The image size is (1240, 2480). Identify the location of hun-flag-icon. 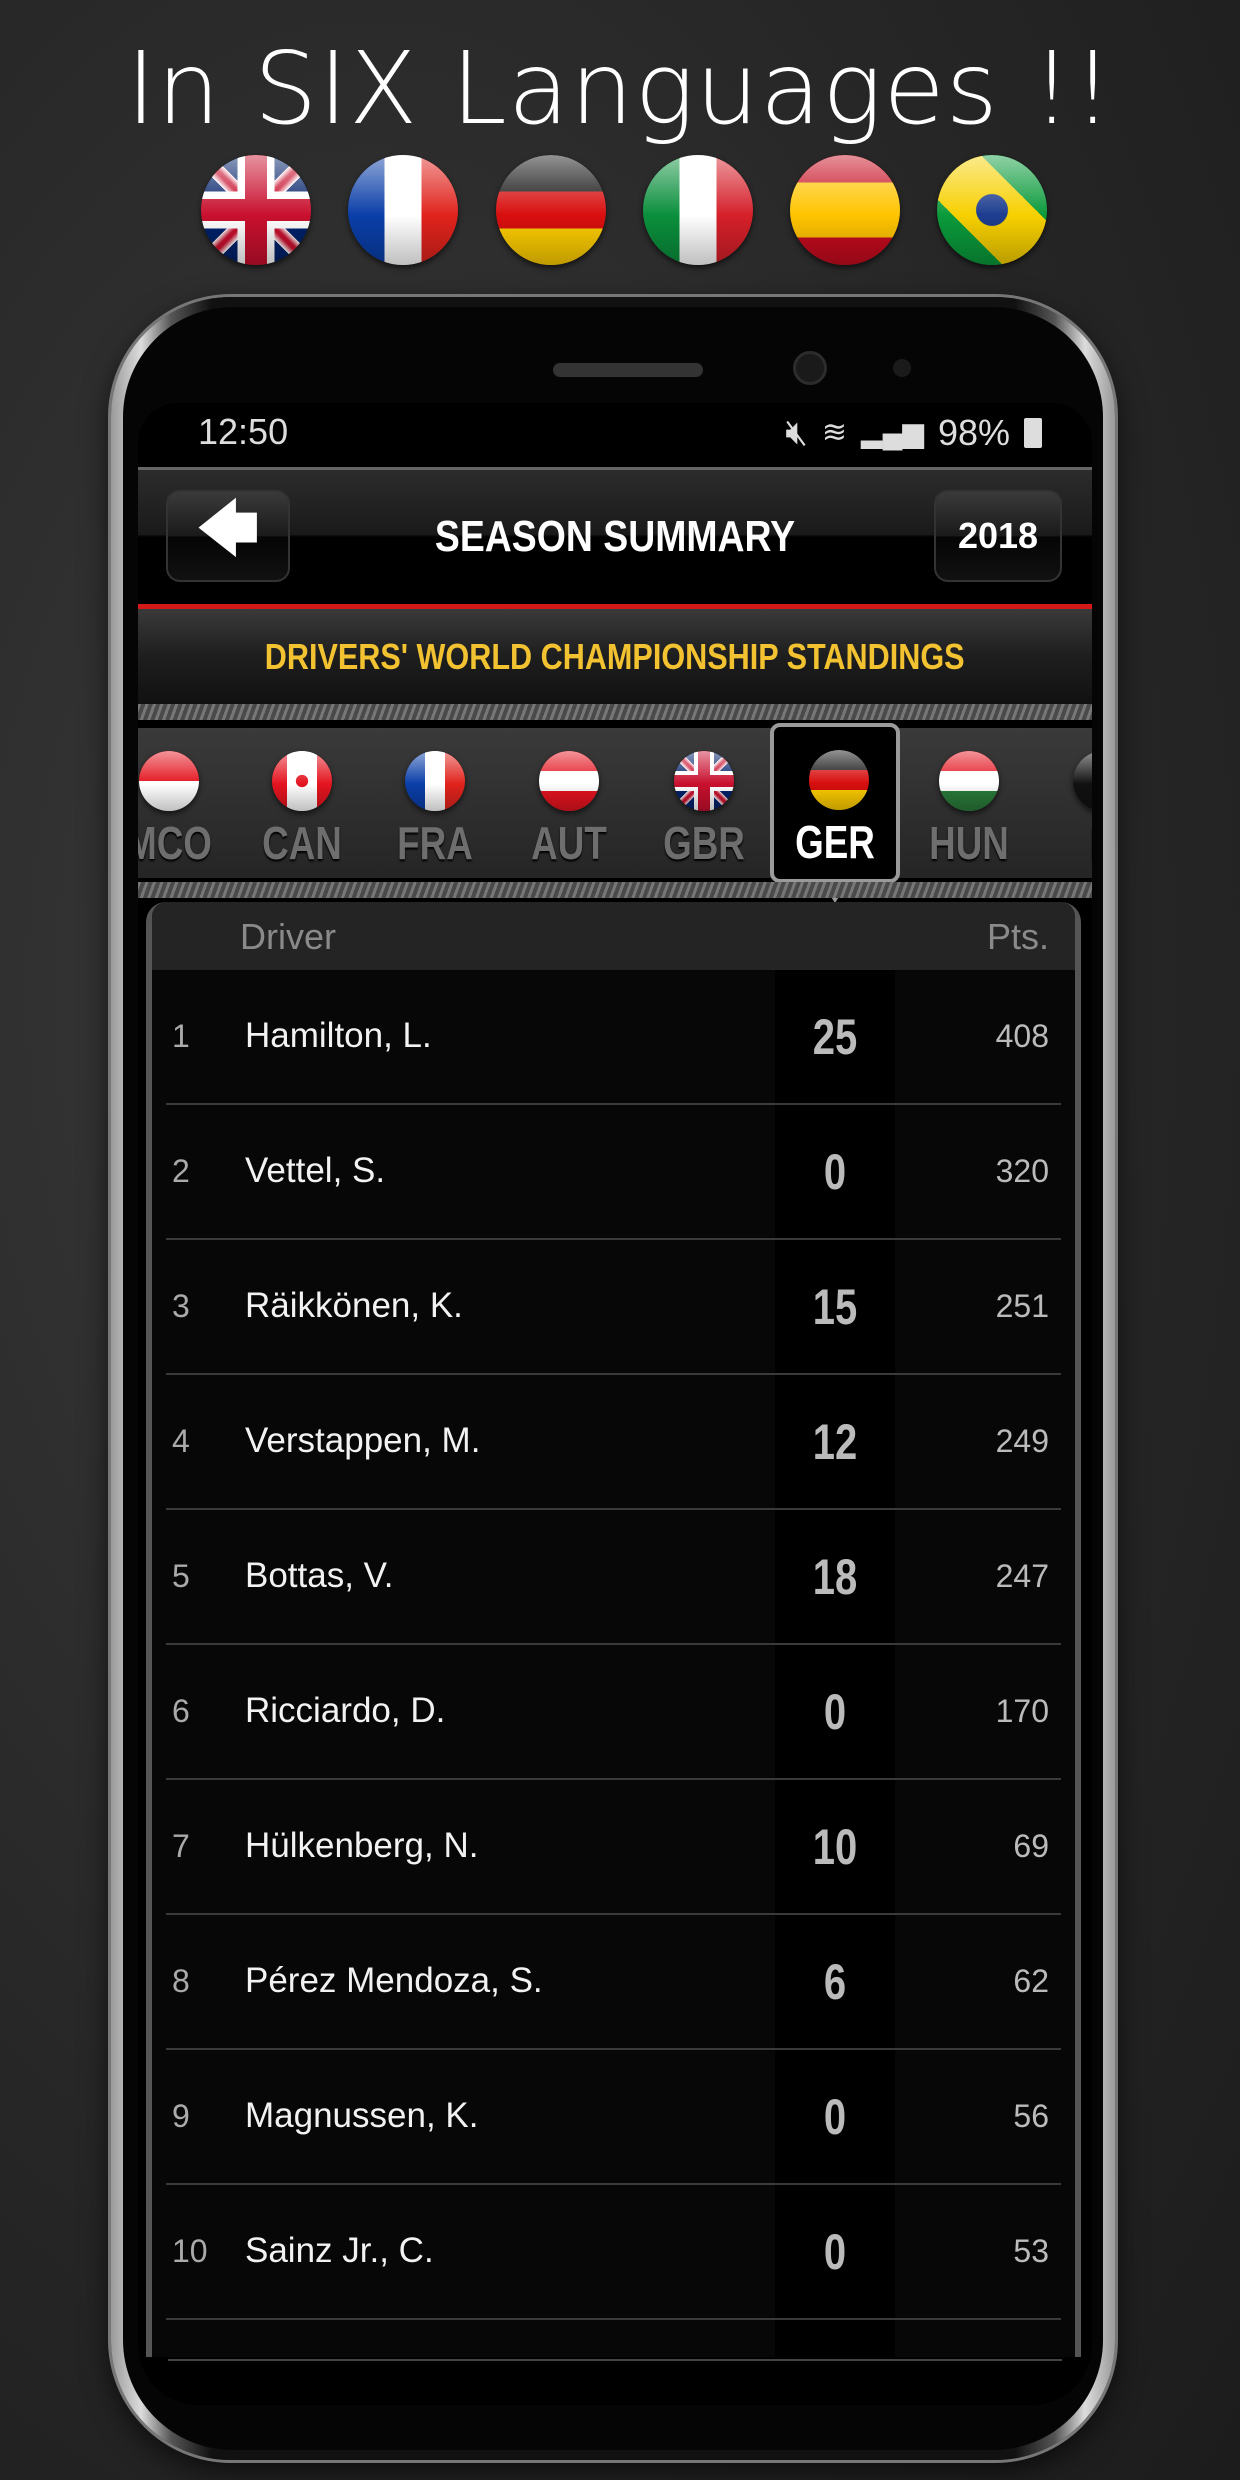
(969, 781).